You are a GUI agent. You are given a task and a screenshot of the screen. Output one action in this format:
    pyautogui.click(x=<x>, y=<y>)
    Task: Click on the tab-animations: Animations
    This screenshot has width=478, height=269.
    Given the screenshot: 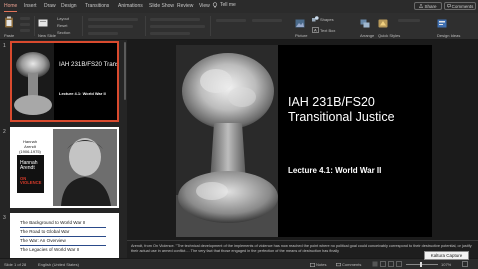 What is the action you would take?
    pyautogui.click(x=130, y=6)
    